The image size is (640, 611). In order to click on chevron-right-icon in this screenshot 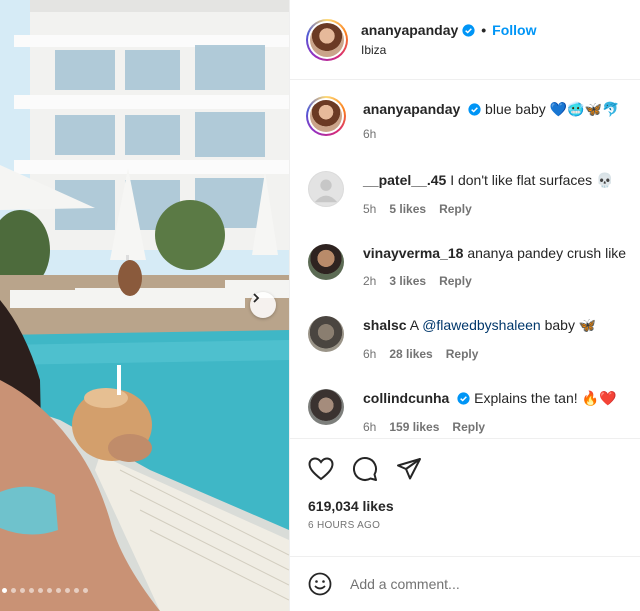, I will do `click(256, 298)`.